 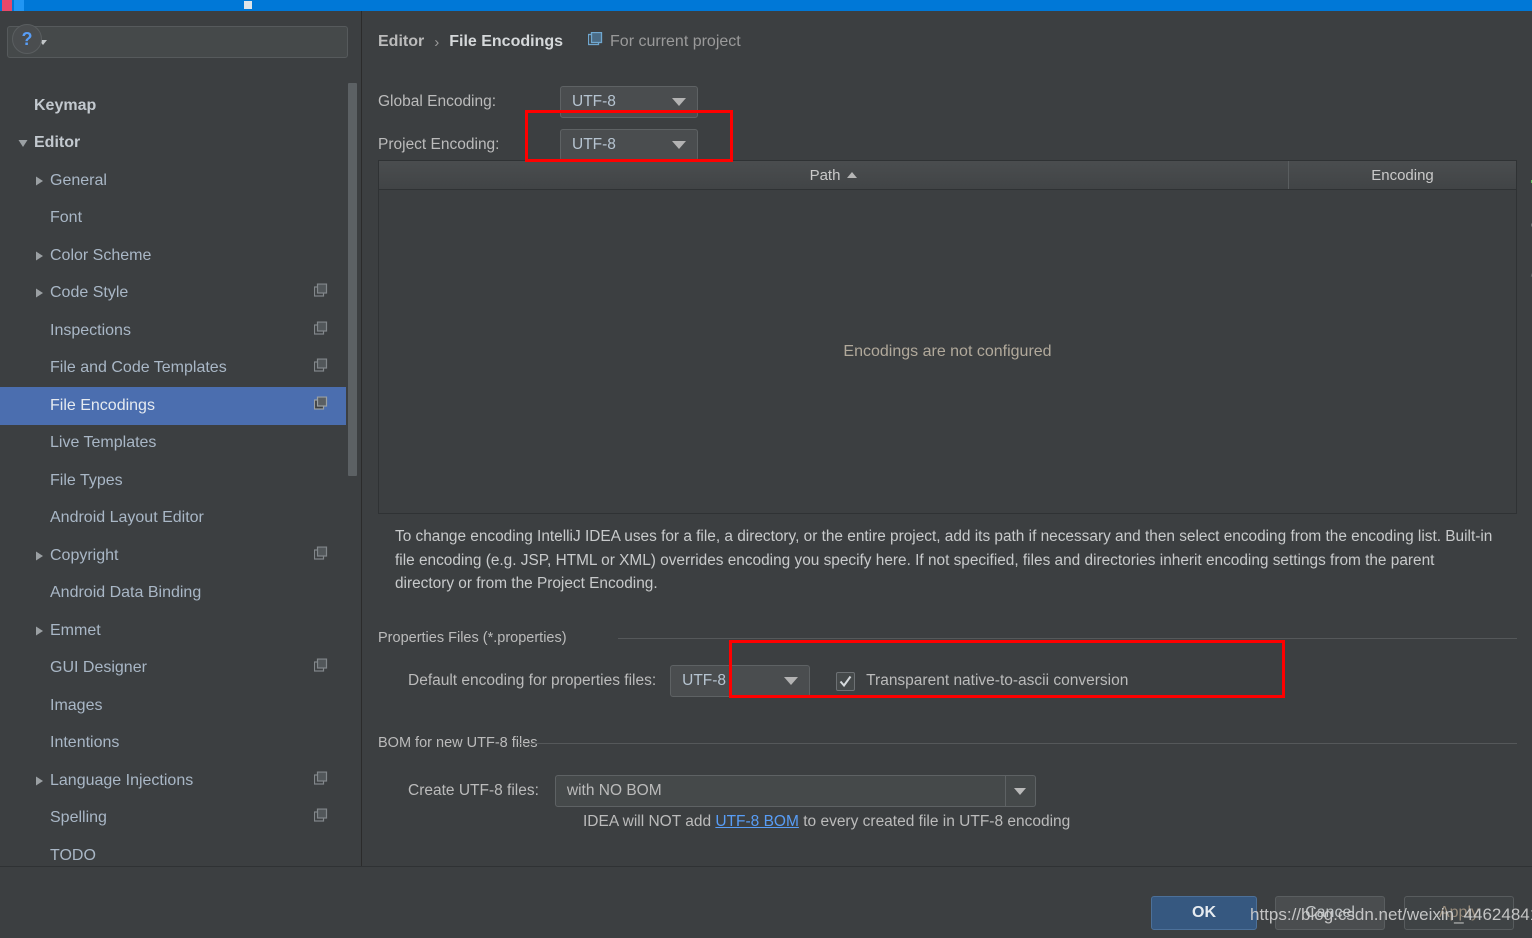 I want to click on sidebar-item-editor: Editor, so click(x=173, y=144).